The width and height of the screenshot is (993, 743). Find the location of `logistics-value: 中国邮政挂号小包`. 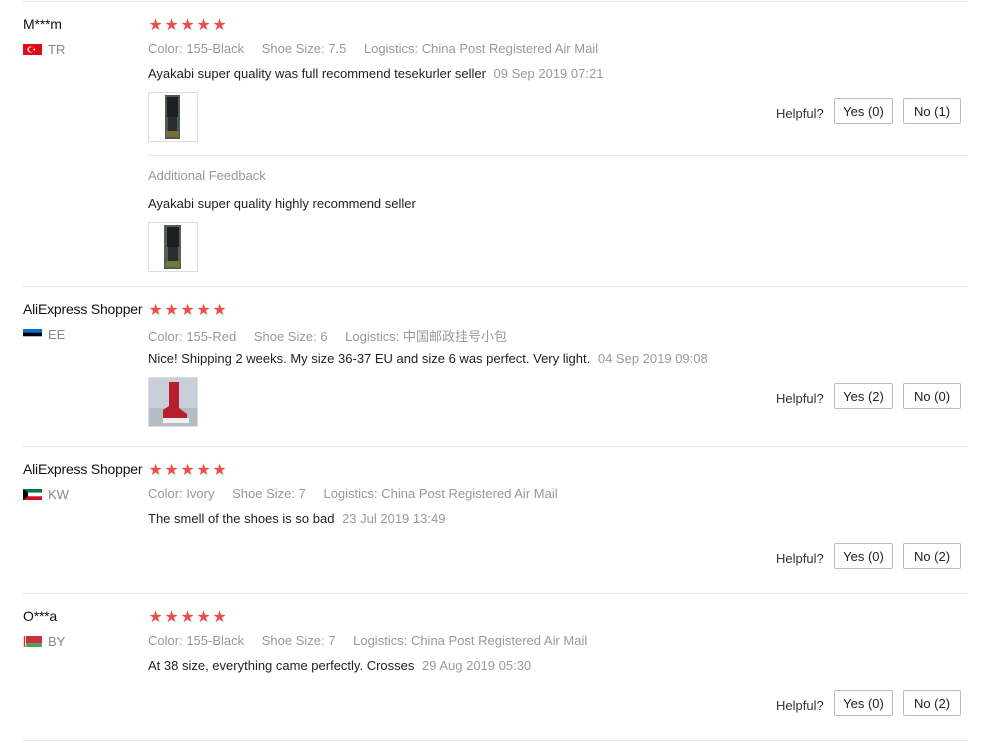

logistics-value: 中国邮政挂号小包 is located at coordinates (455, 336).